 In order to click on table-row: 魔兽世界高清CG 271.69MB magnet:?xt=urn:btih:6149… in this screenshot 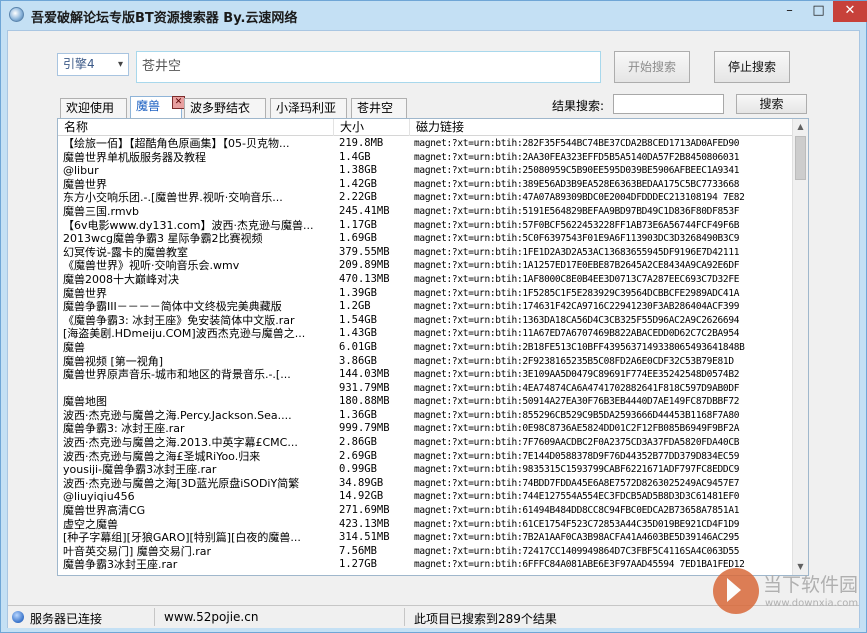, I will do `click(425, 511)`.